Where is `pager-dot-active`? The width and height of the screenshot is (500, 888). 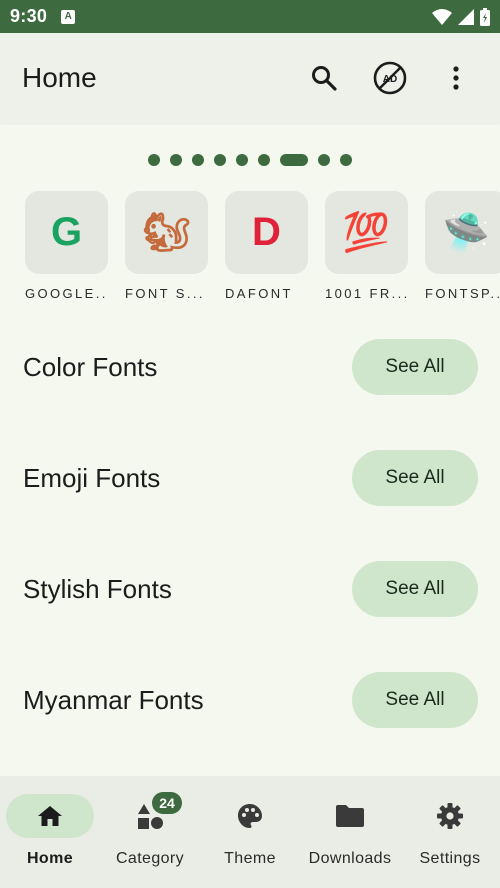
pager-dot-active is located at coordinates (294, 160).